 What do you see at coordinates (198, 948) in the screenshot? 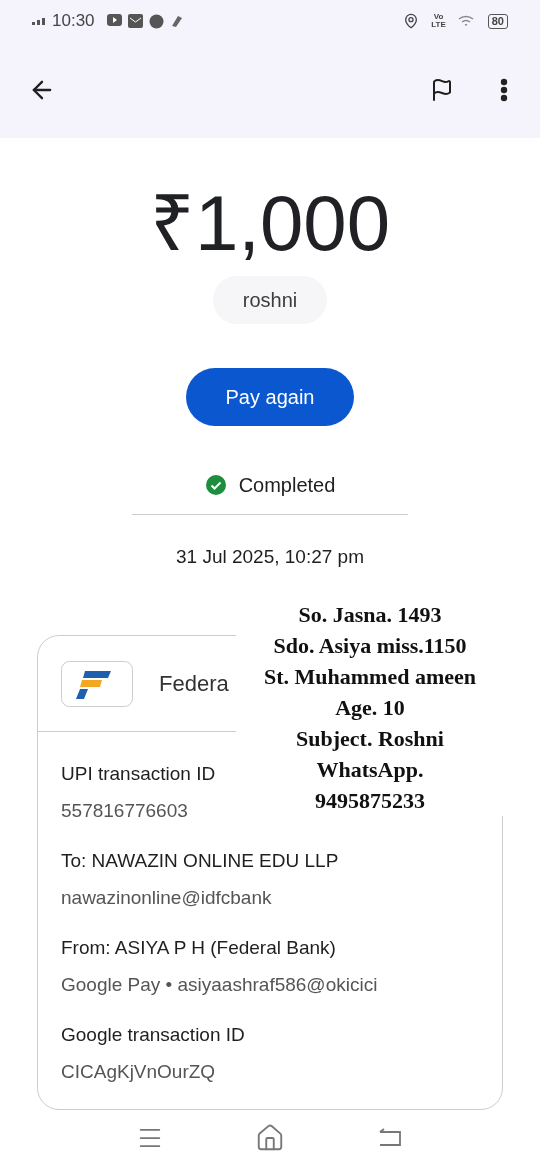
I see `detail-label: From: ASIYA P H (Federal Bank)` at bounding box center [198, 948].